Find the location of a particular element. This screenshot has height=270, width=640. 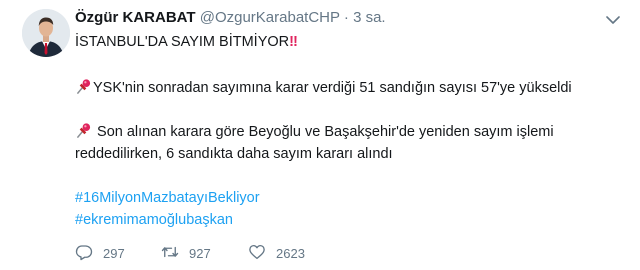

retweet-button: 927 is located at coordinates (186, 253).